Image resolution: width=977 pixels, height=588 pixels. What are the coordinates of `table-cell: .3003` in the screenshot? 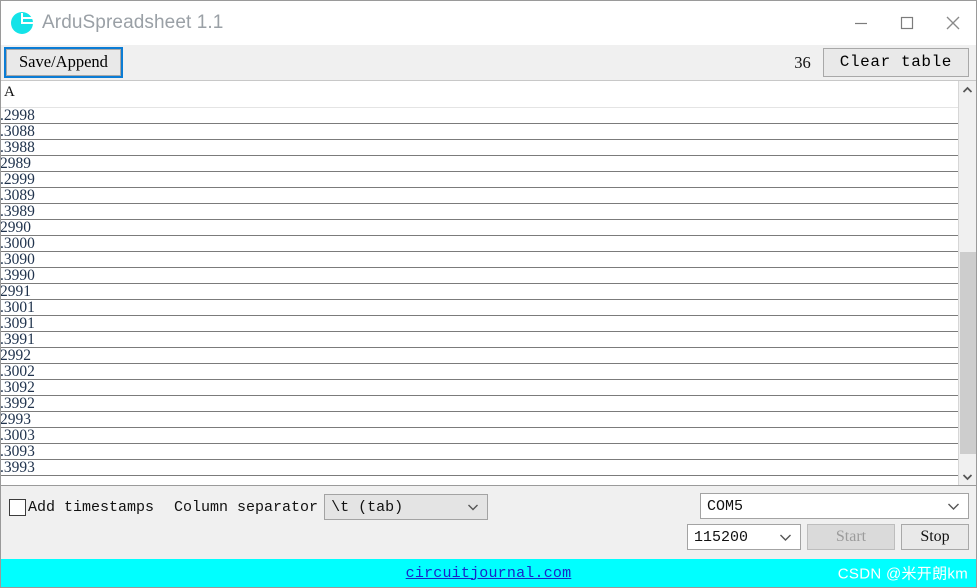 It's located at (18, 436).